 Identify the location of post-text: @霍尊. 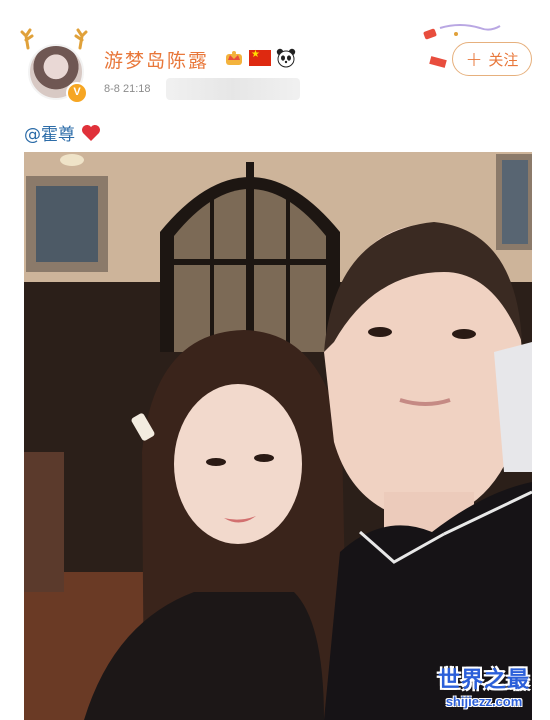
(62, 132).